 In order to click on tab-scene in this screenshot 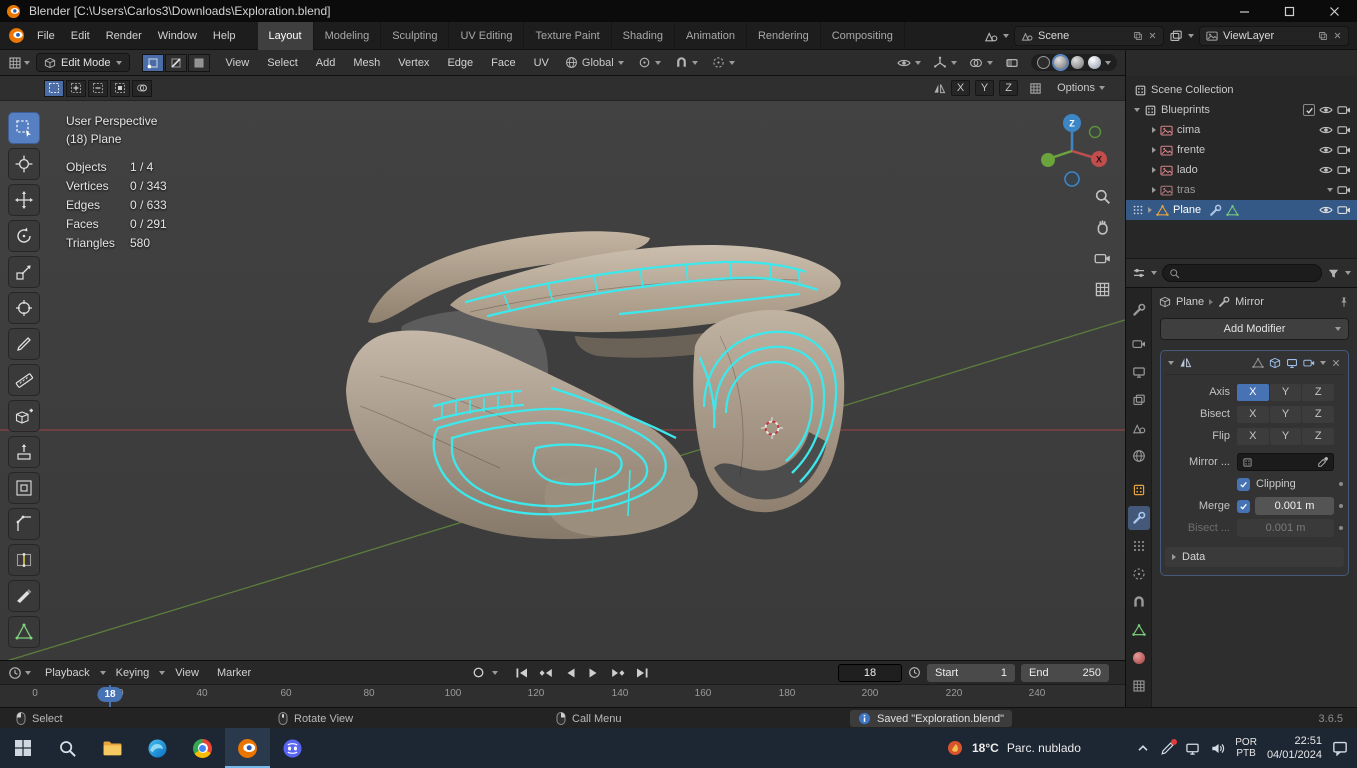, I will do `click(1139, 428)`.